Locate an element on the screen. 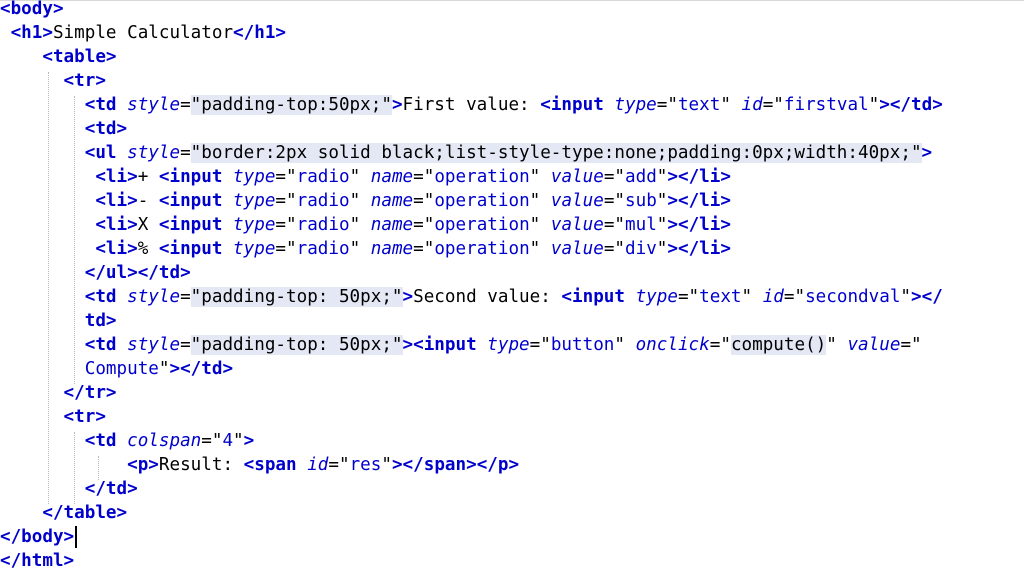  code-tag: </ul></td> is located at coordinates (95, 273).